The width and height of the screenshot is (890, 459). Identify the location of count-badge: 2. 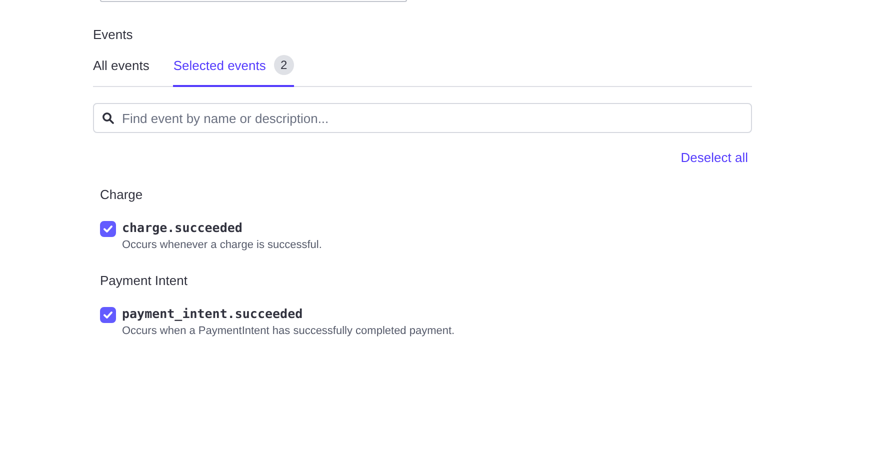
(284, 65).